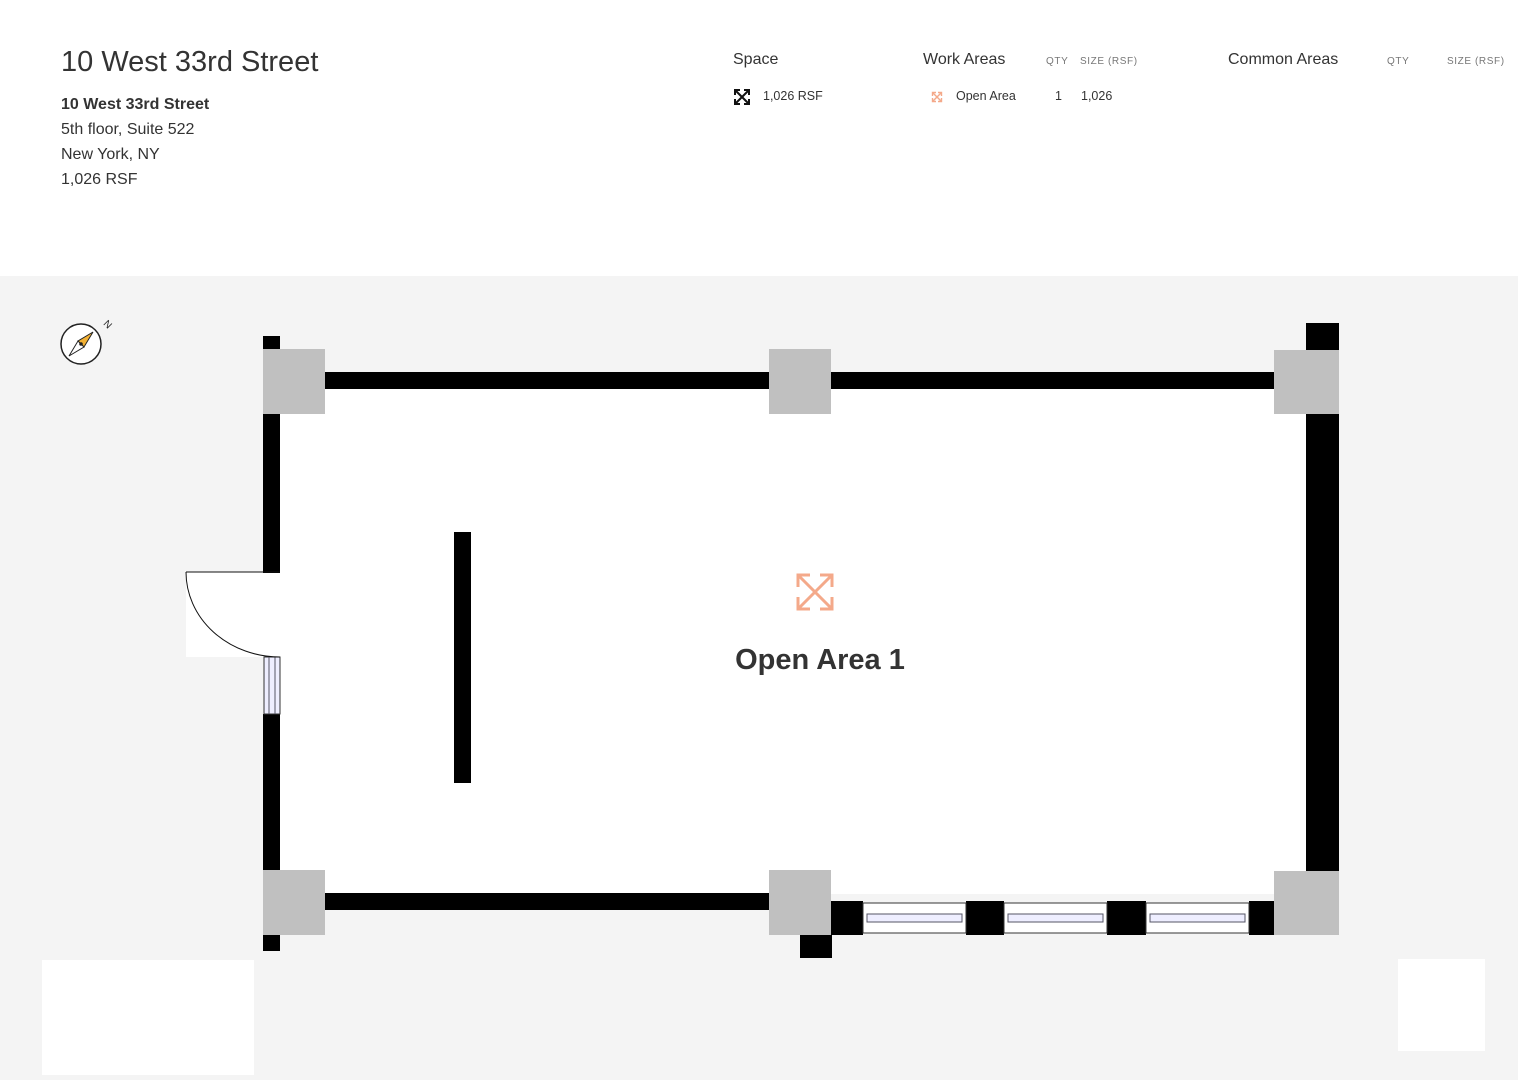  What do you see at coordinates (1109, 61) in the screenshot?
I see `work-areas-size-header: SIZE (RSF)` at bounding box center [1109, 61].